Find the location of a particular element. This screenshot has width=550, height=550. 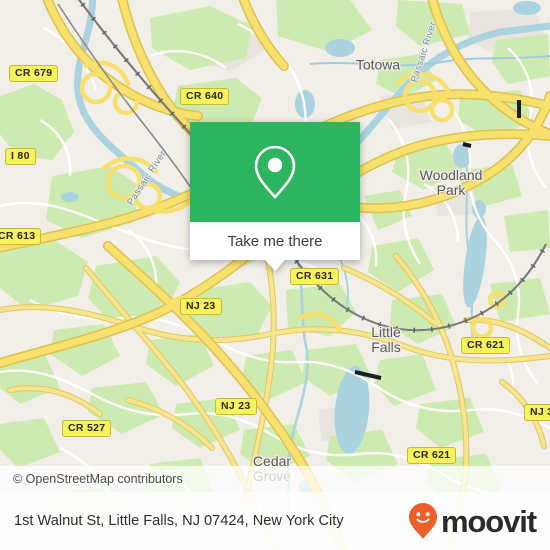

moovit-smiley-pin-icon is located at coordinates (422, 521).